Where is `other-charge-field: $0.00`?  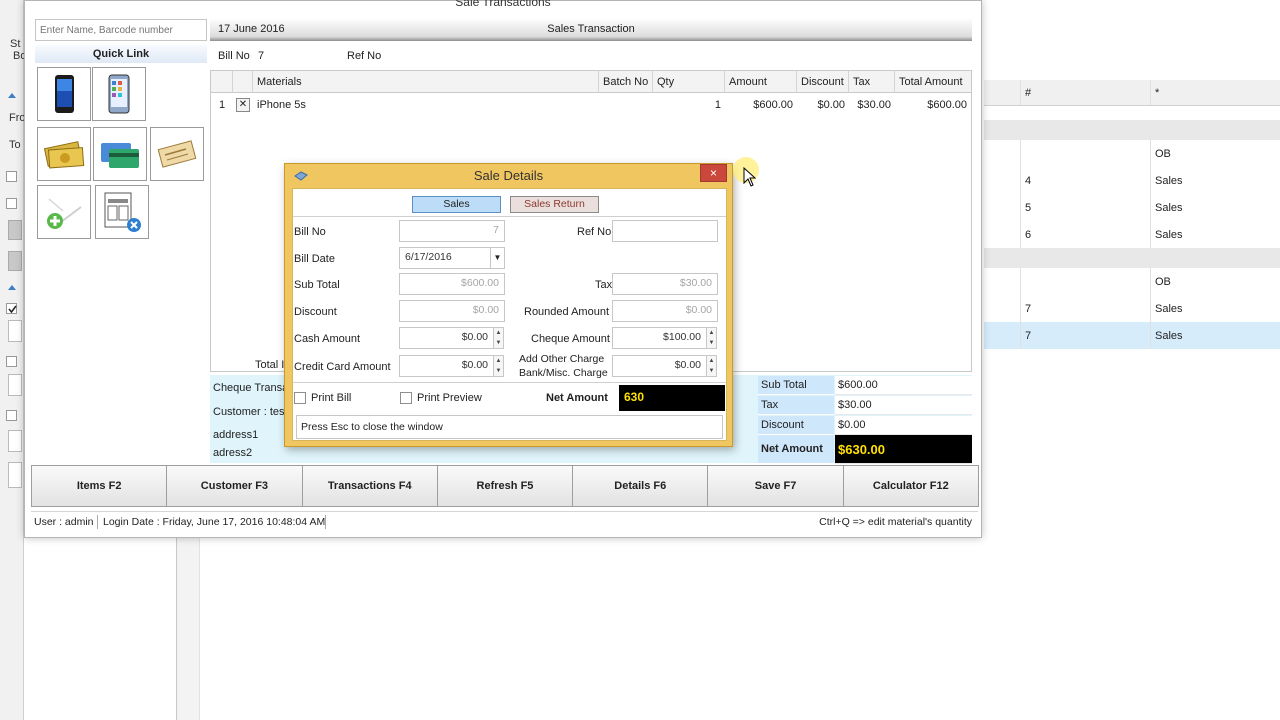 other-charge-field: $0.00 is located at coordinates (659, 366).